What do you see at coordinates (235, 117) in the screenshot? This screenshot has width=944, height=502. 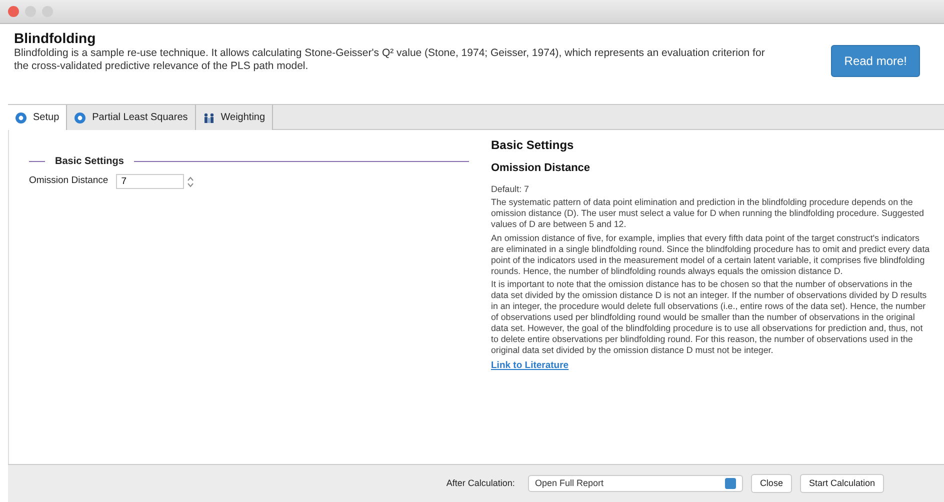 I see `tab: Weighting` at bounding box center [235, 117].